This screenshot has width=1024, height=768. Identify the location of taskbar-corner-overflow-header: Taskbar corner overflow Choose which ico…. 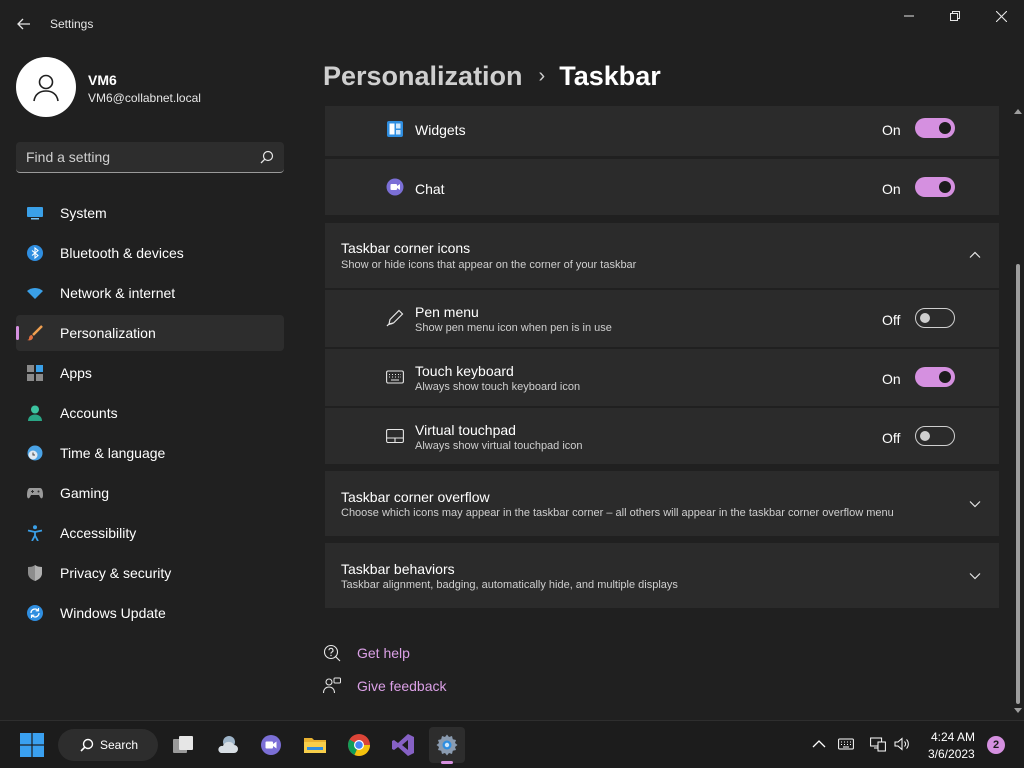
(662, 503).